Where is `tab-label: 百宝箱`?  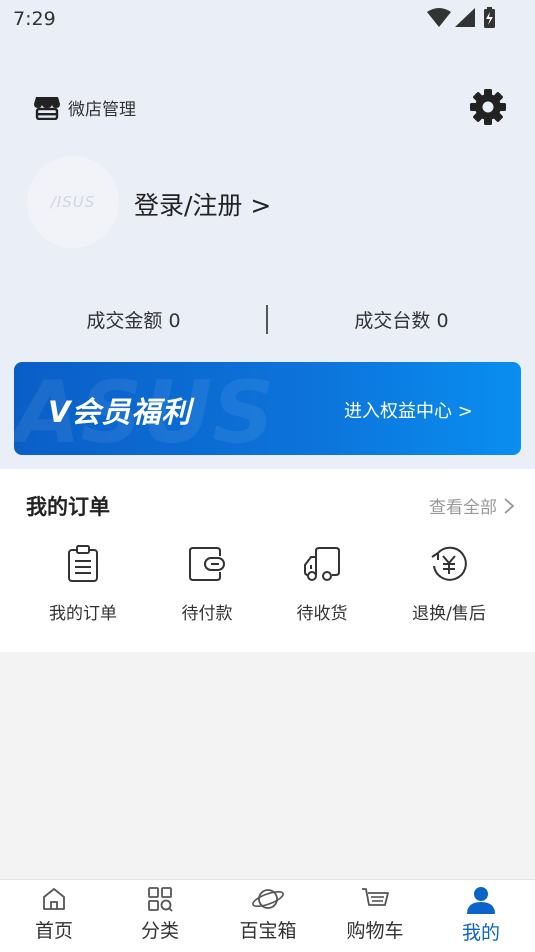 tab-label: 百宝箱 is located at coordinates (268, 931).